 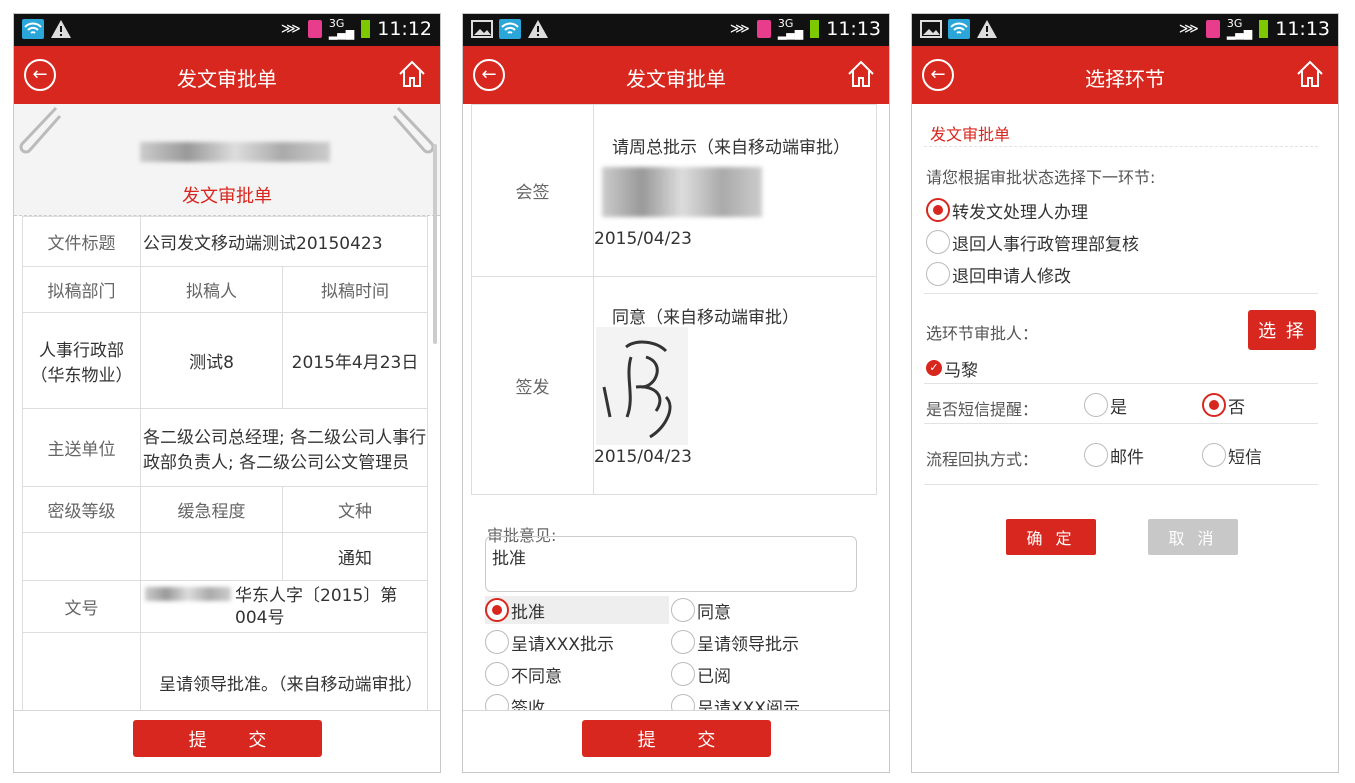 What do you see at coordinates (528, 612) in the screenshot?
I see `option-label: 批准` at bounding box center [528, 612].